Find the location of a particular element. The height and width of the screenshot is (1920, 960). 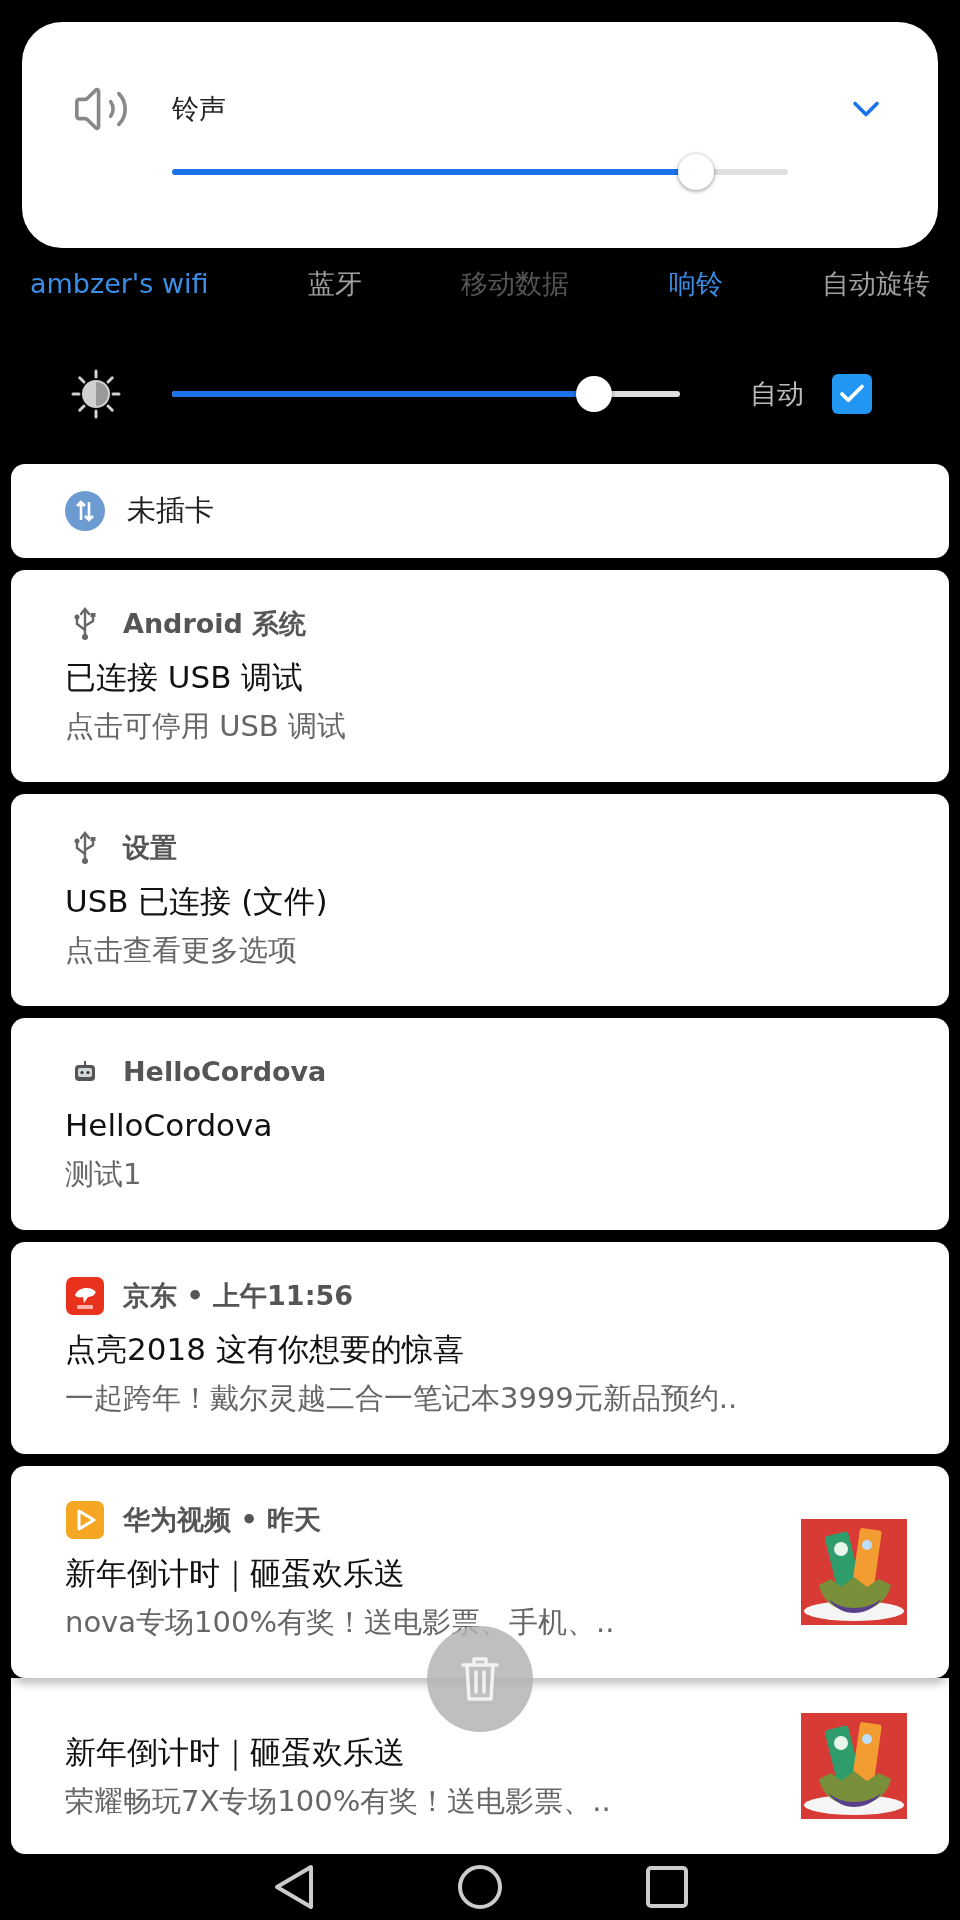

auto-label: 自动 is located at coordinates (777, 393).